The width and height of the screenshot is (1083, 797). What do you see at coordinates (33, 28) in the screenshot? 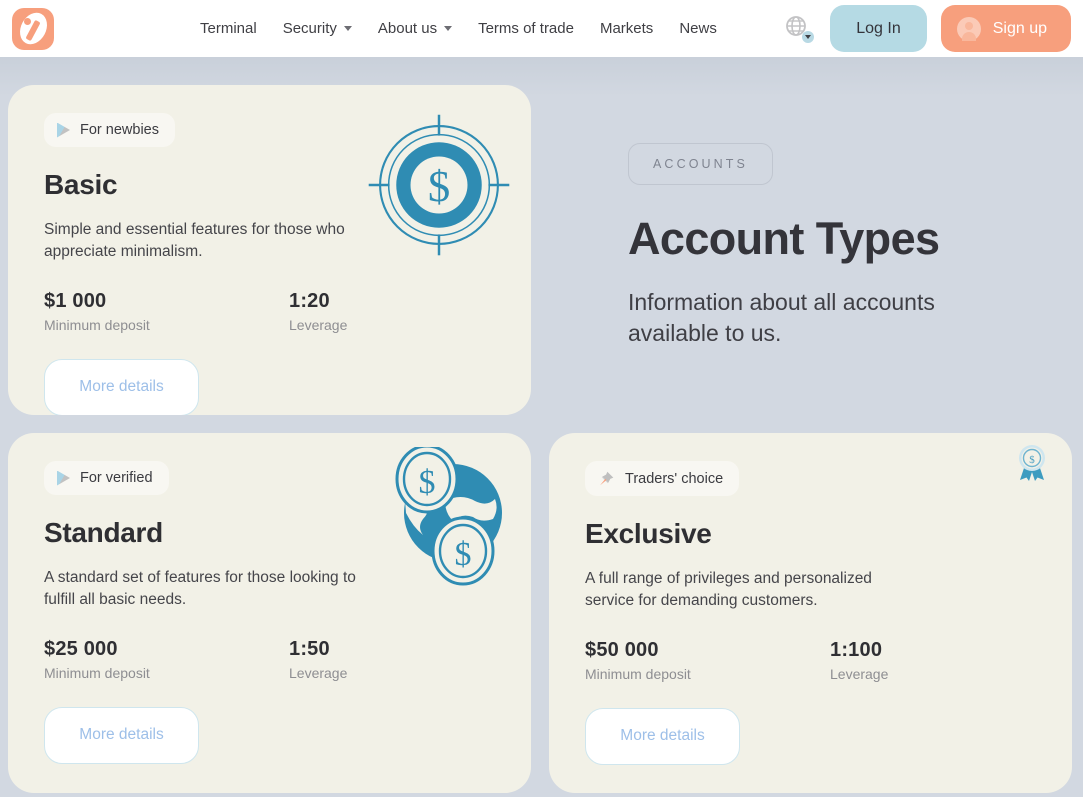
I see `logo-icon` at bounding box center [33, 28].